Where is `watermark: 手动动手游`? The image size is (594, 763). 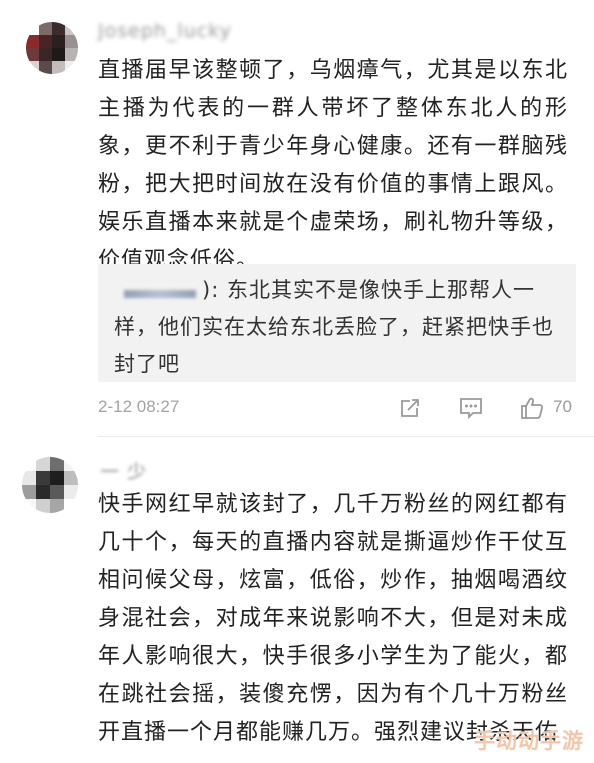 watermark: 手动动手游 is located at coordinates (529, 741).